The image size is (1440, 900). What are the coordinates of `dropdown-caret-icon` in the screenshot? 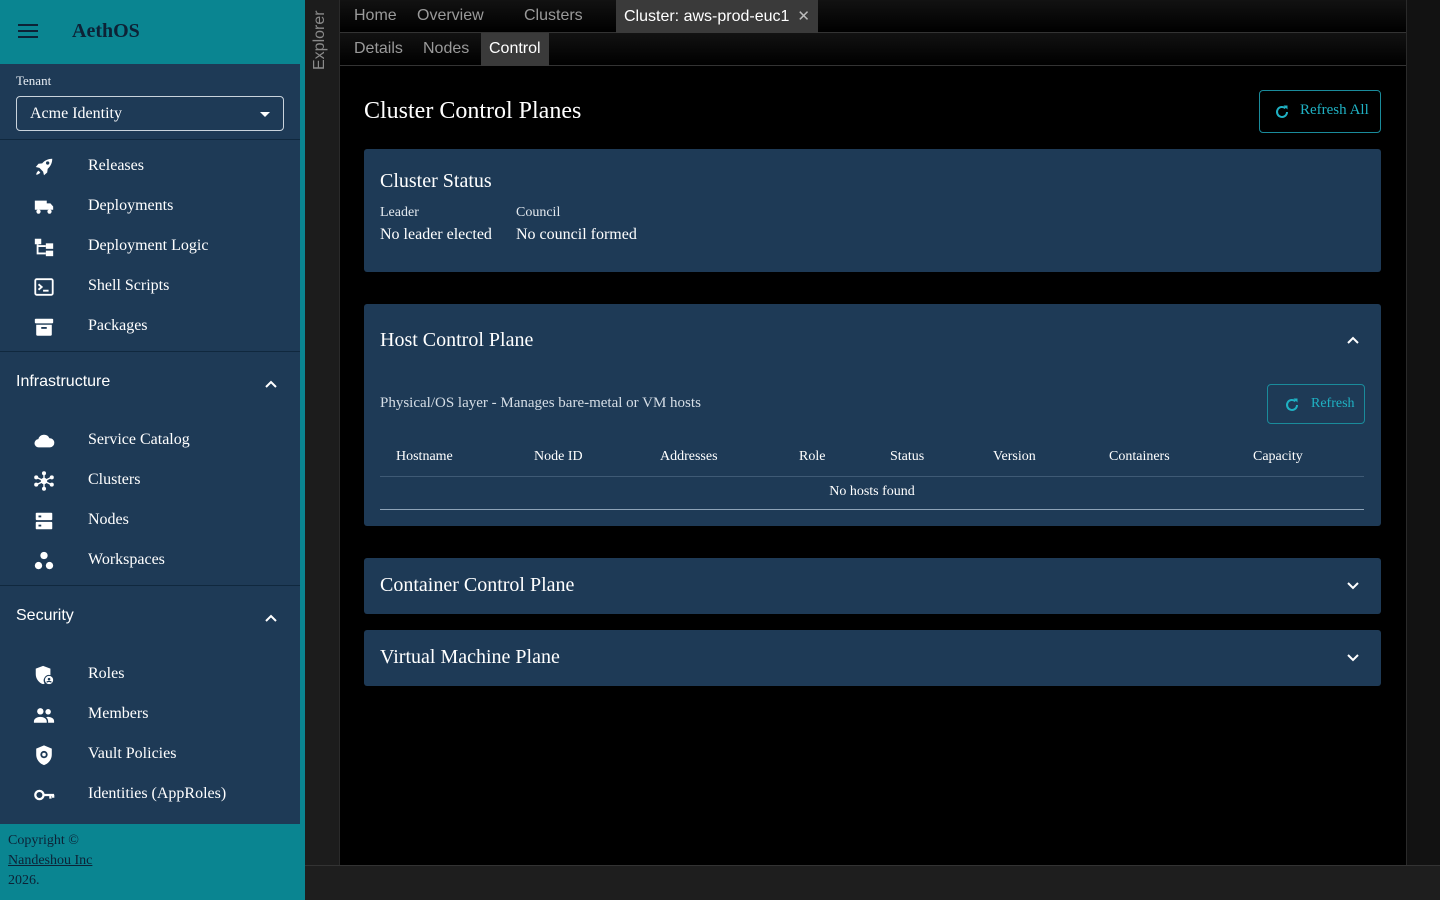 It's located at (265, 114).